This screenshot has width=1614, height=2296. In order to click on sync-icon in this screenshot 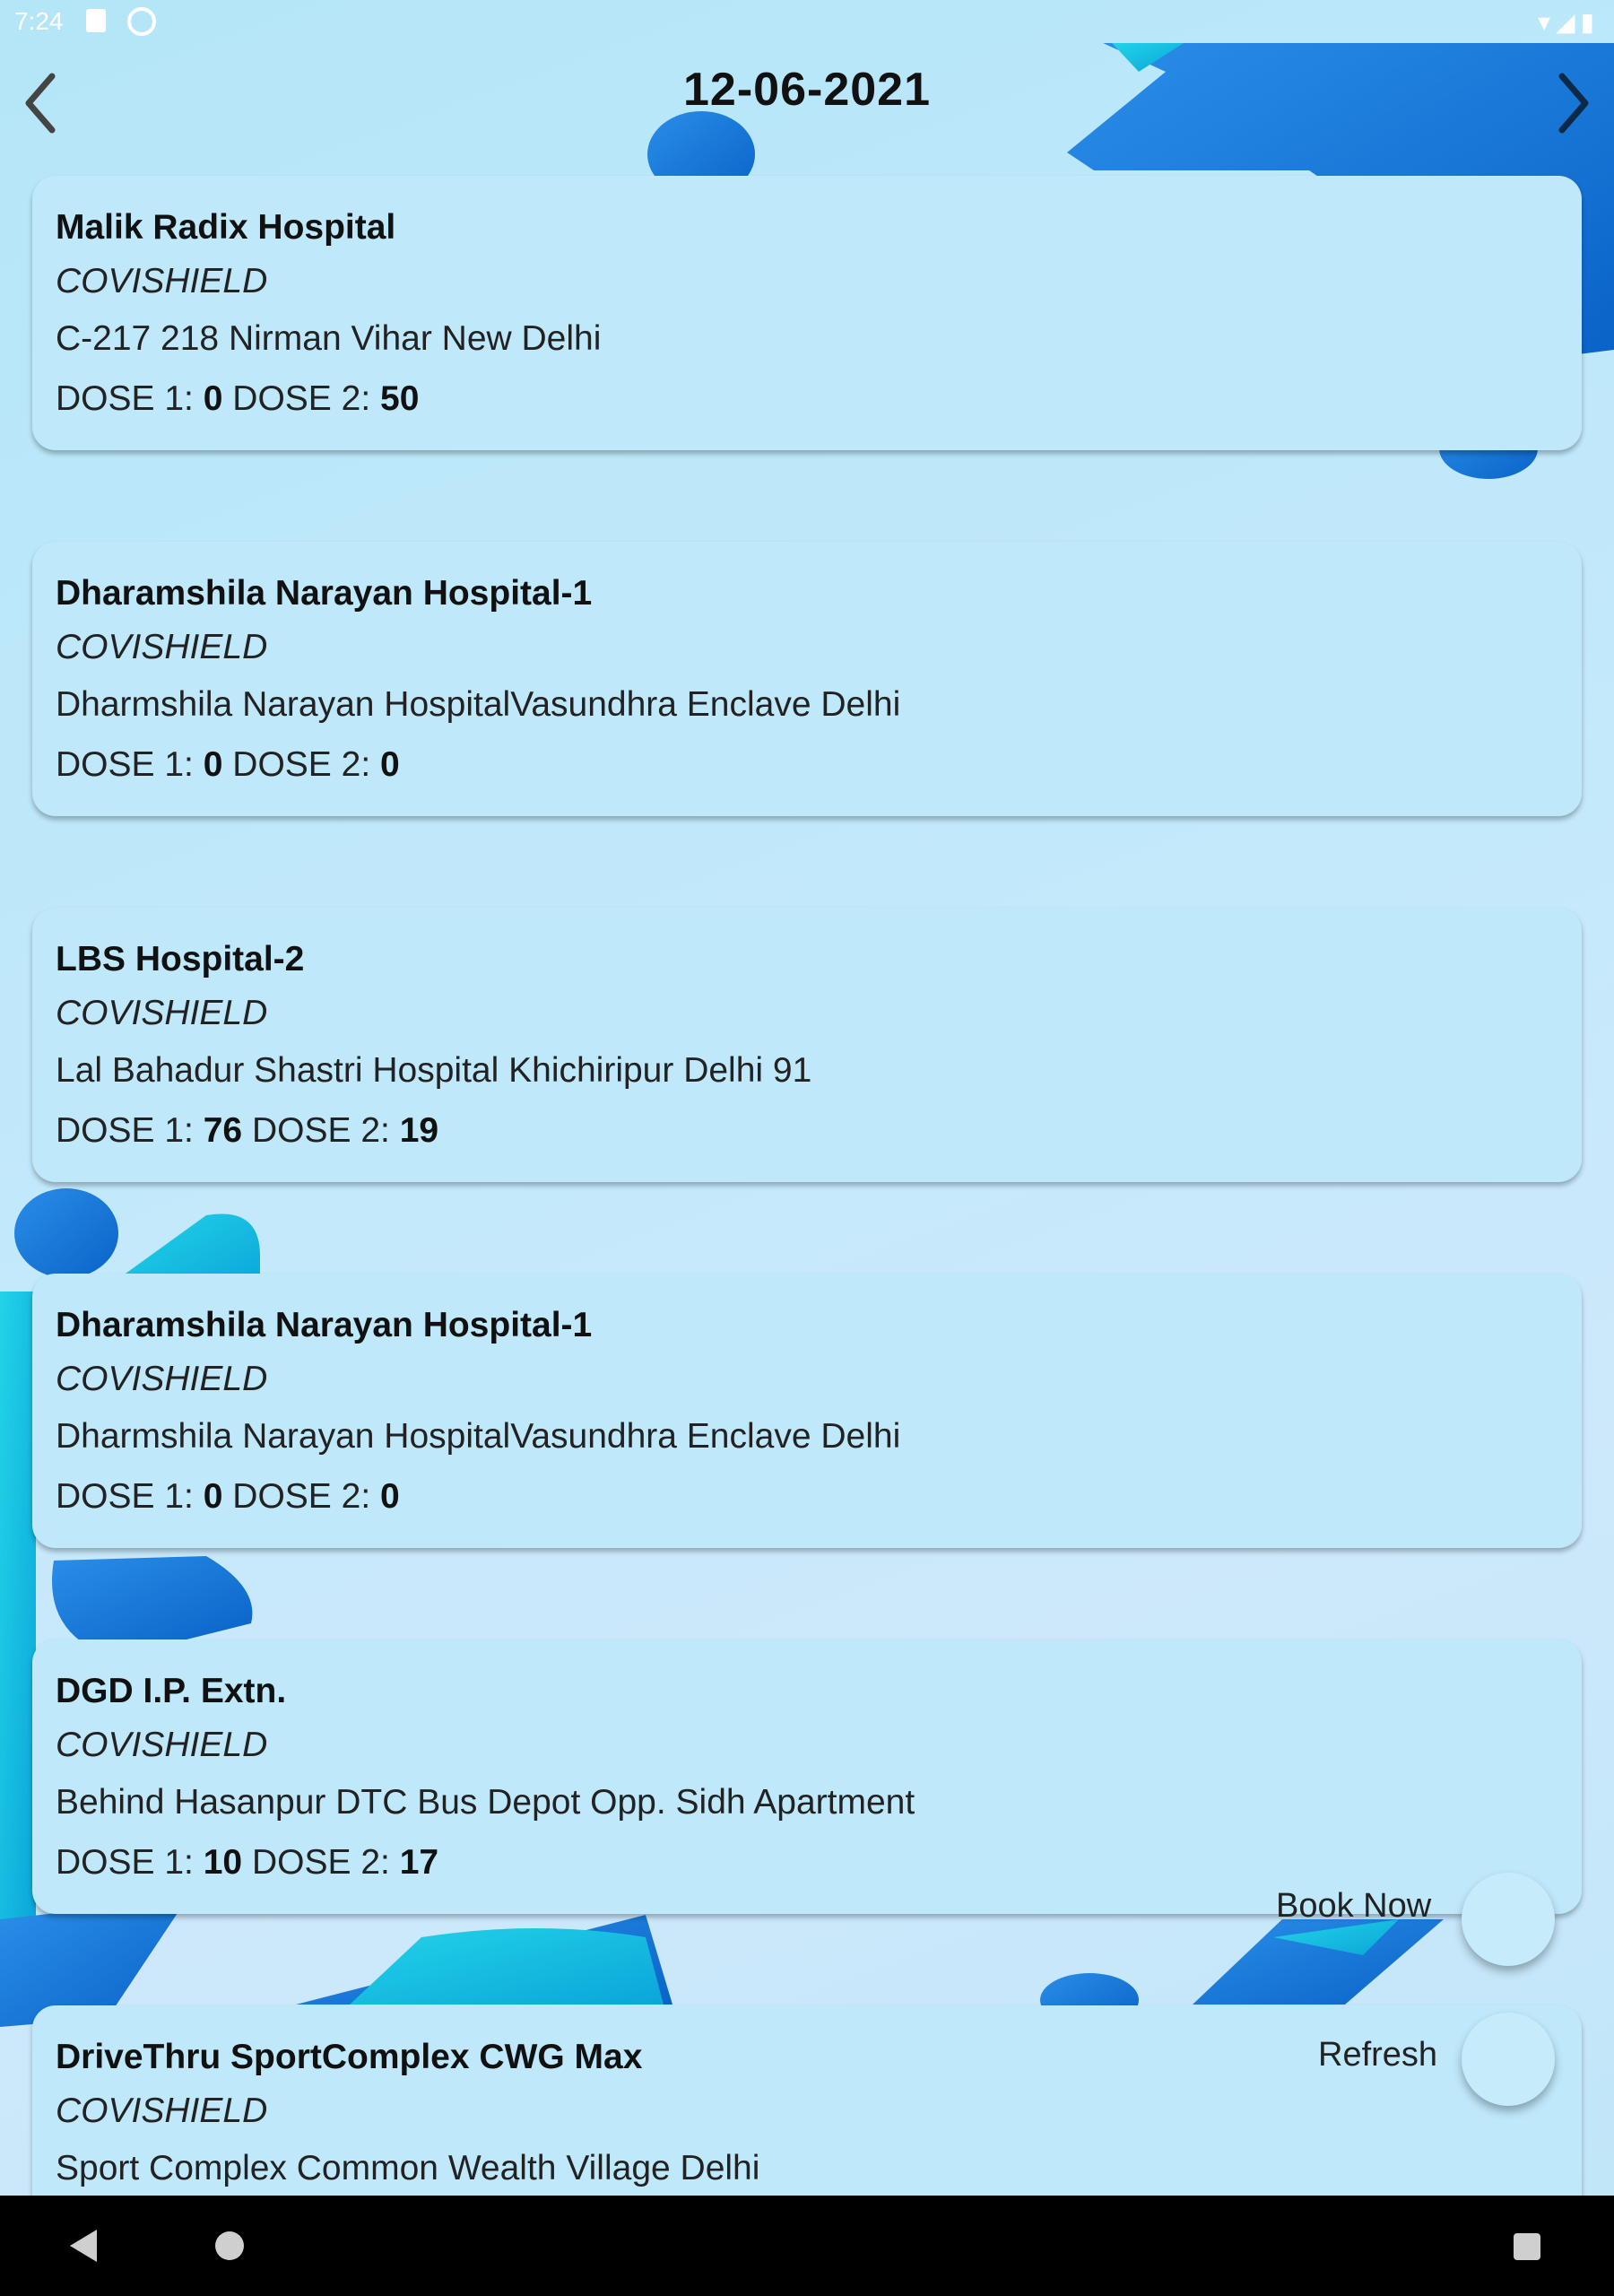, I will do `click(141, 21)`.